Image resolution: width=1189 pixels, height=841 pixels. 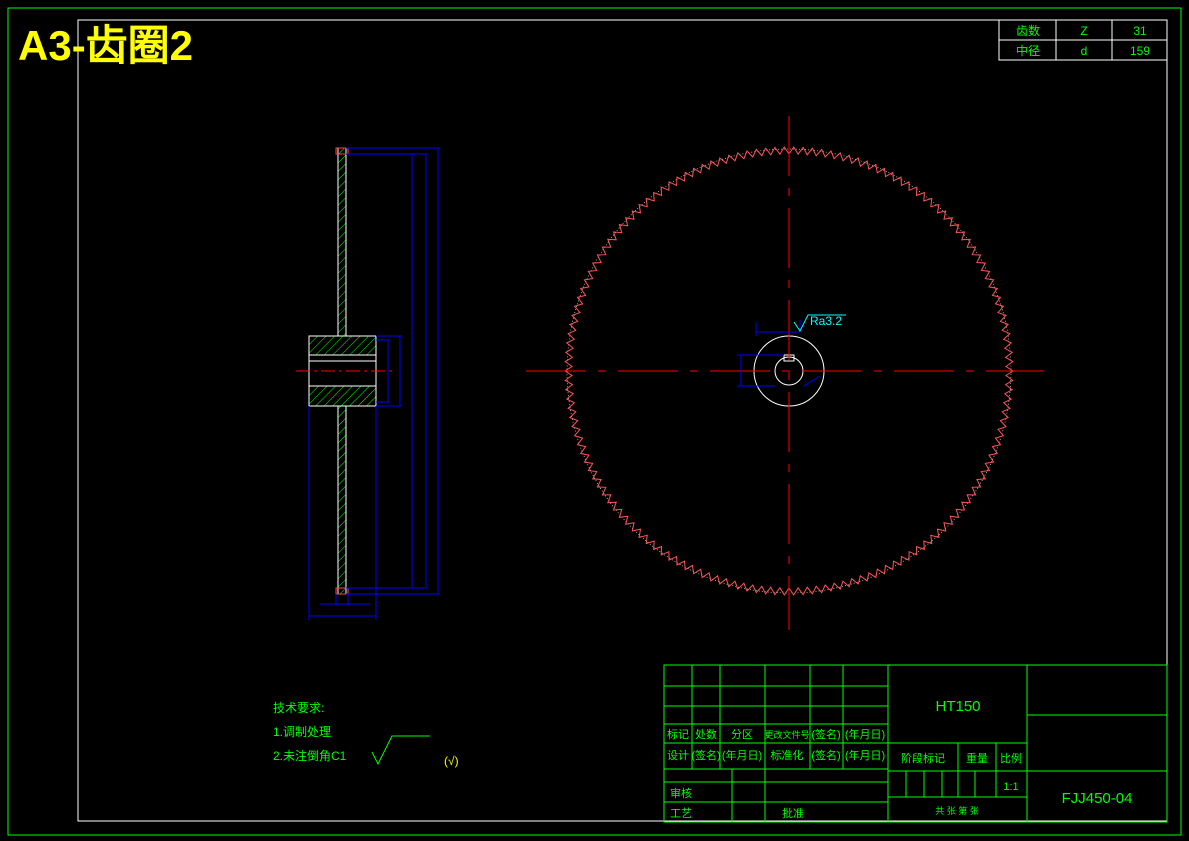 I want to click on weight-label: 重量, so click(x=977, y=758).